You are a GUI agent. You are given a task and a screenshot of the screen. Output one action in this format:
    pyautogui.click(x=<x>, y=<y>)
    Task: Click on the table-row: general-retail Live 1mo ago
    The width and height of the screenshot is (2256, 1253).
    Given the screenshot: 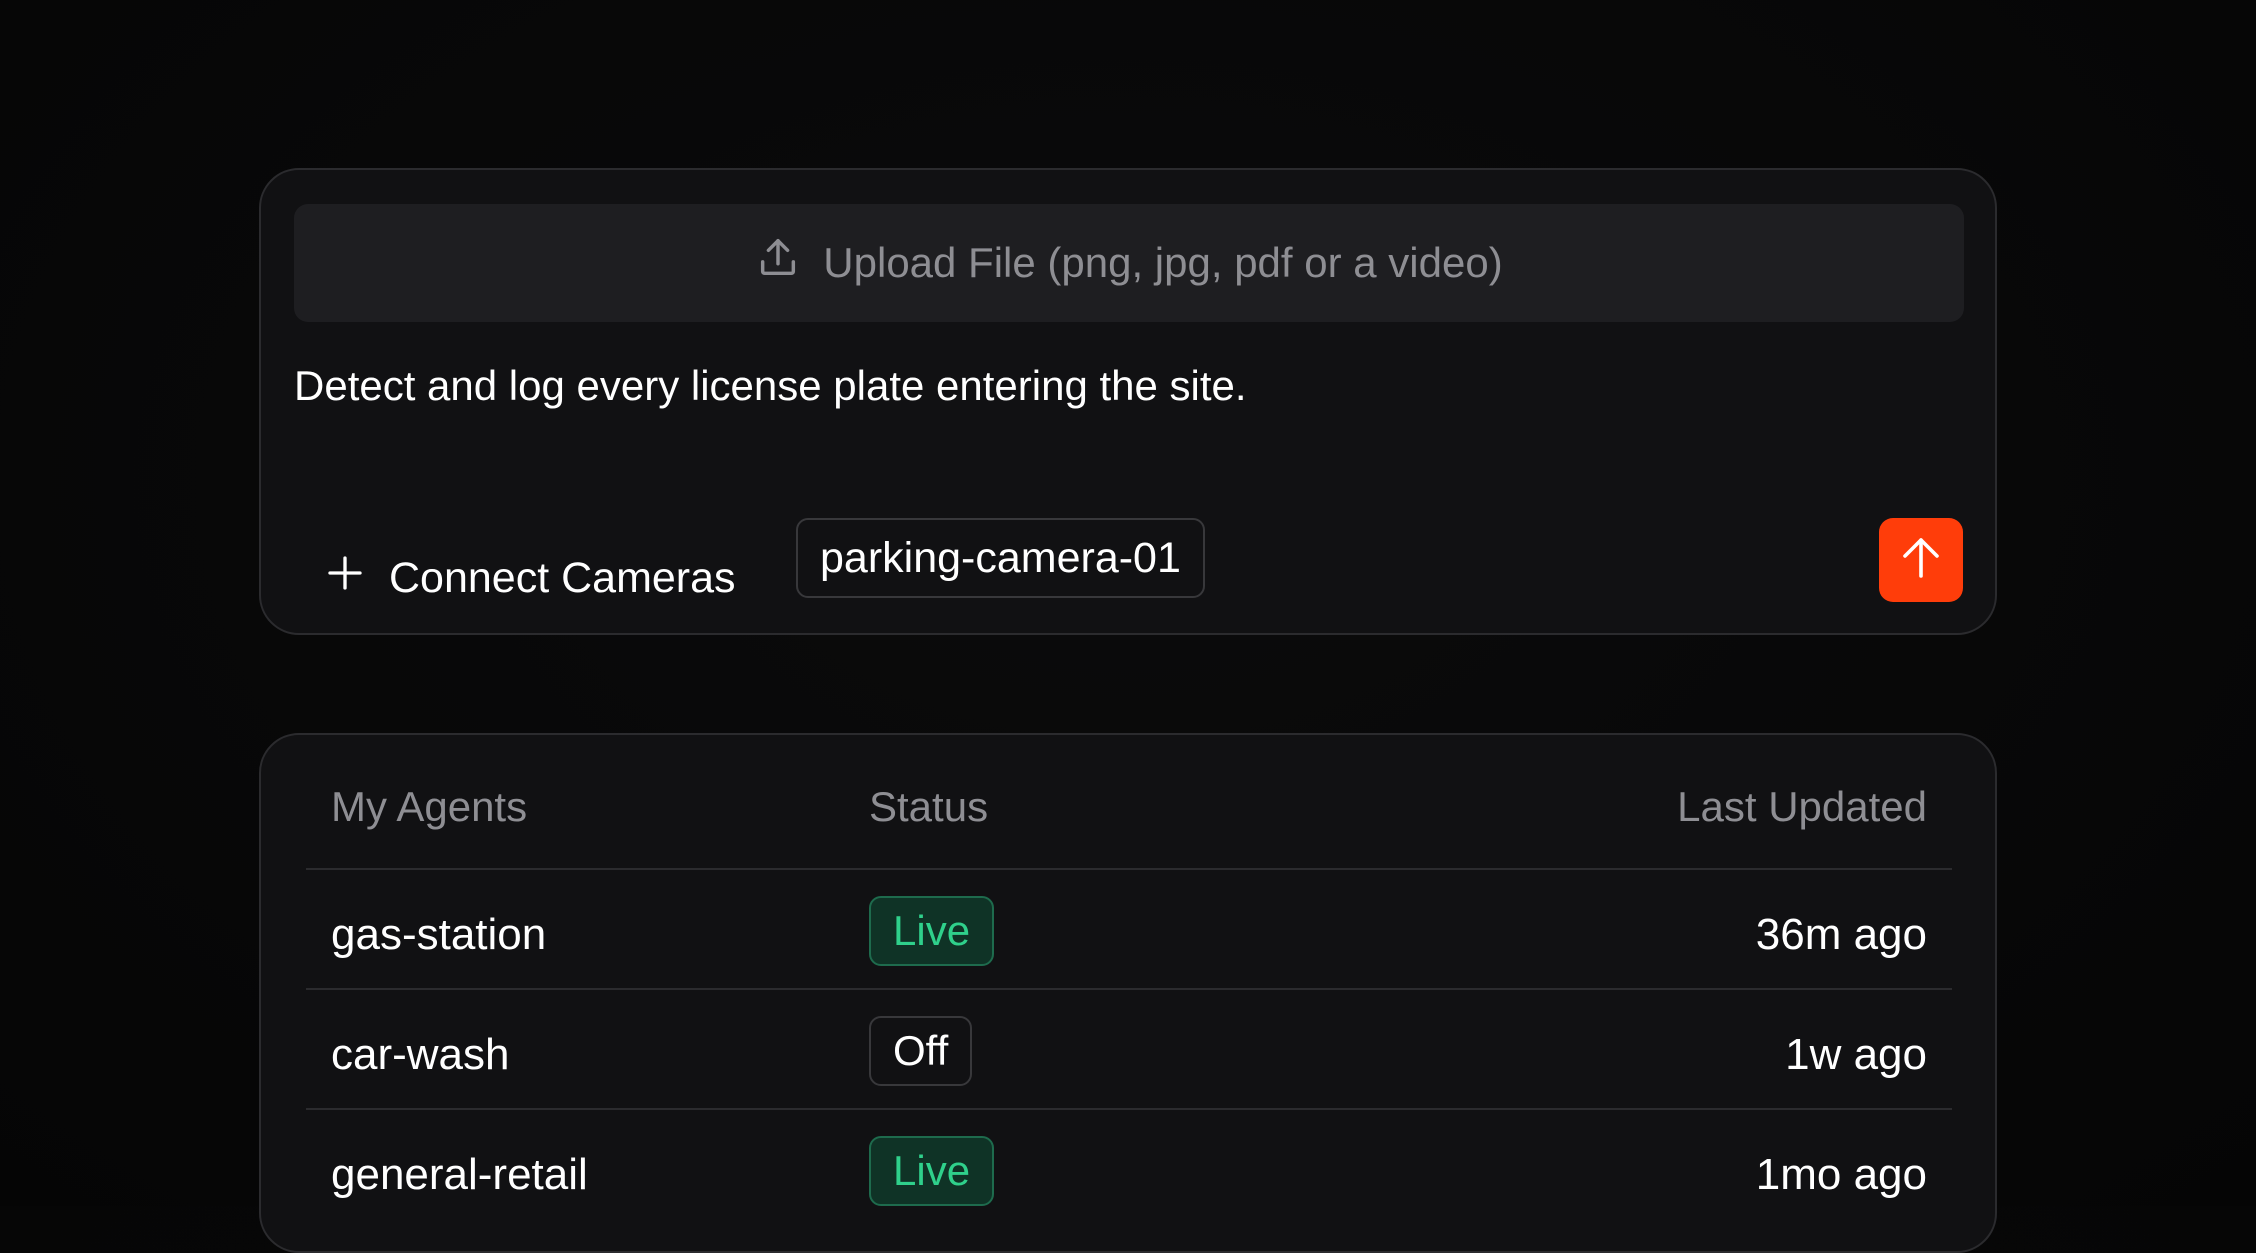 What is the action you would take?
    pyautogui.click(x=1129, y=1170)
    